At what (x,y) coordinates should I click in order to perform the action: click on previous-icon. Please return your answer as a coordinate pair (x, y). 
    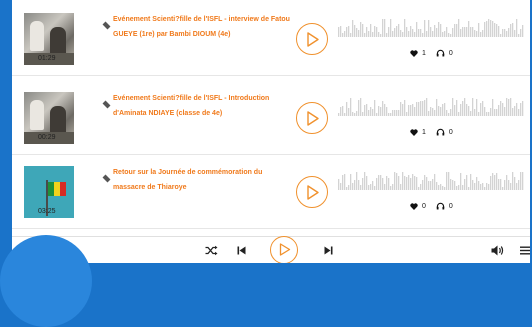
    Looking at the image, I should click on (241, 250).